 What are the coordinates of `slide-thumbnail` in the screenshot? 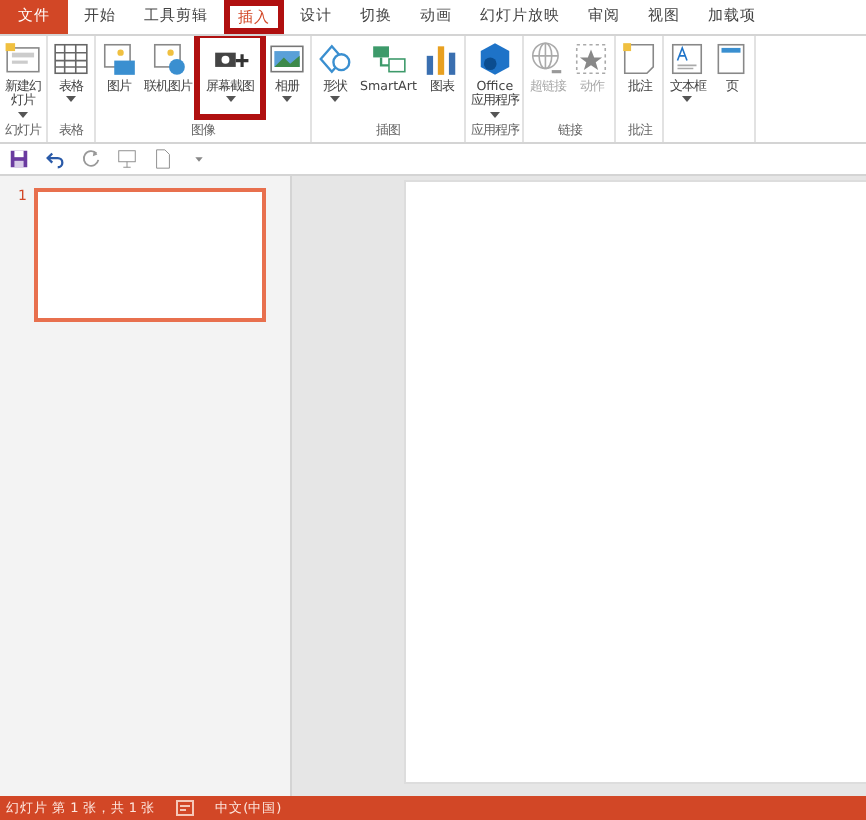 It's located at (150, 255).